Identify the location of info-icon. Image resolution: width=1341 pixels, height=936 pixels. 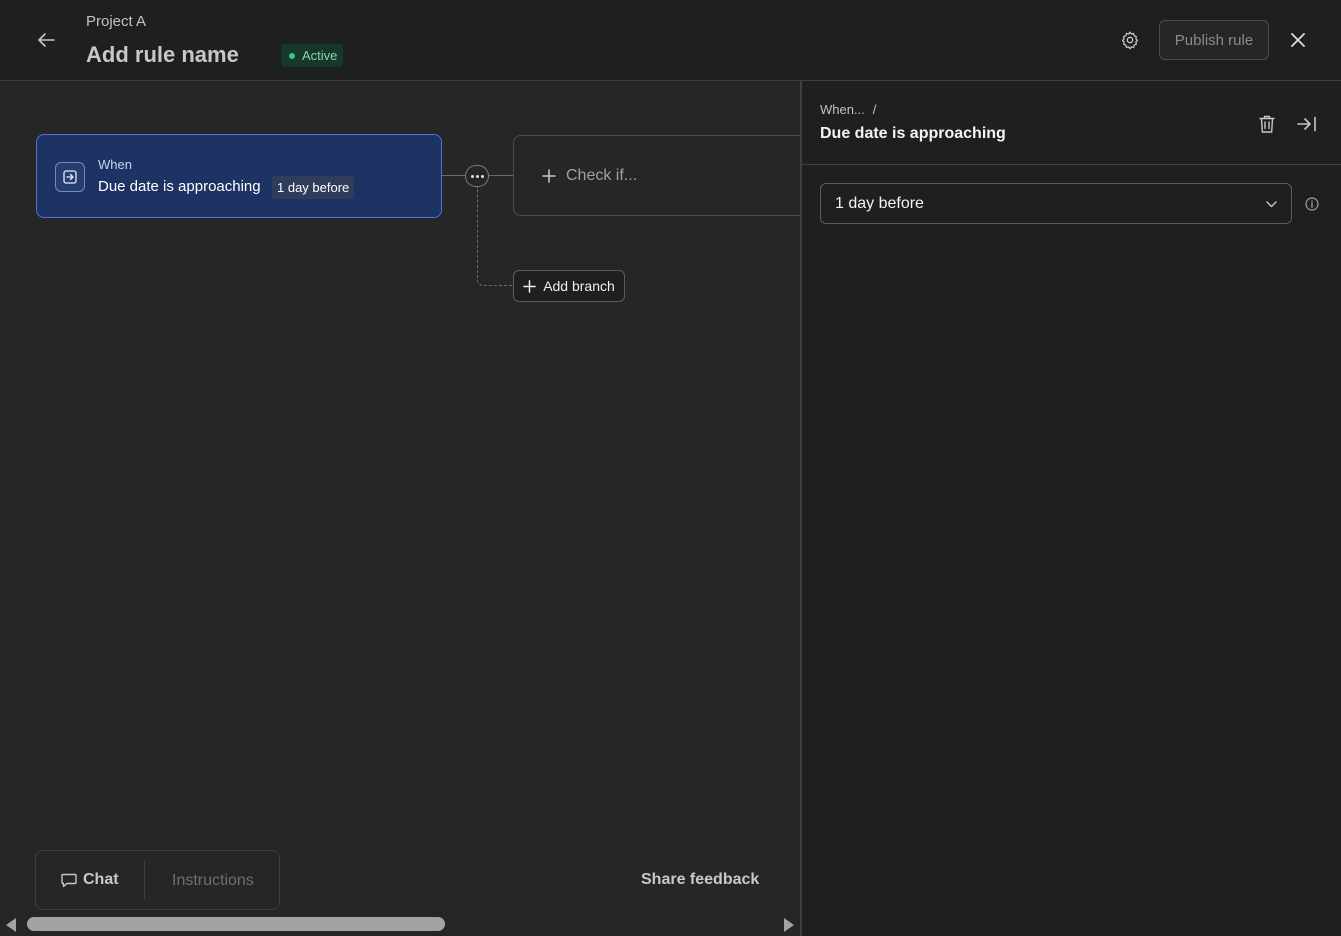
(1312, 204).